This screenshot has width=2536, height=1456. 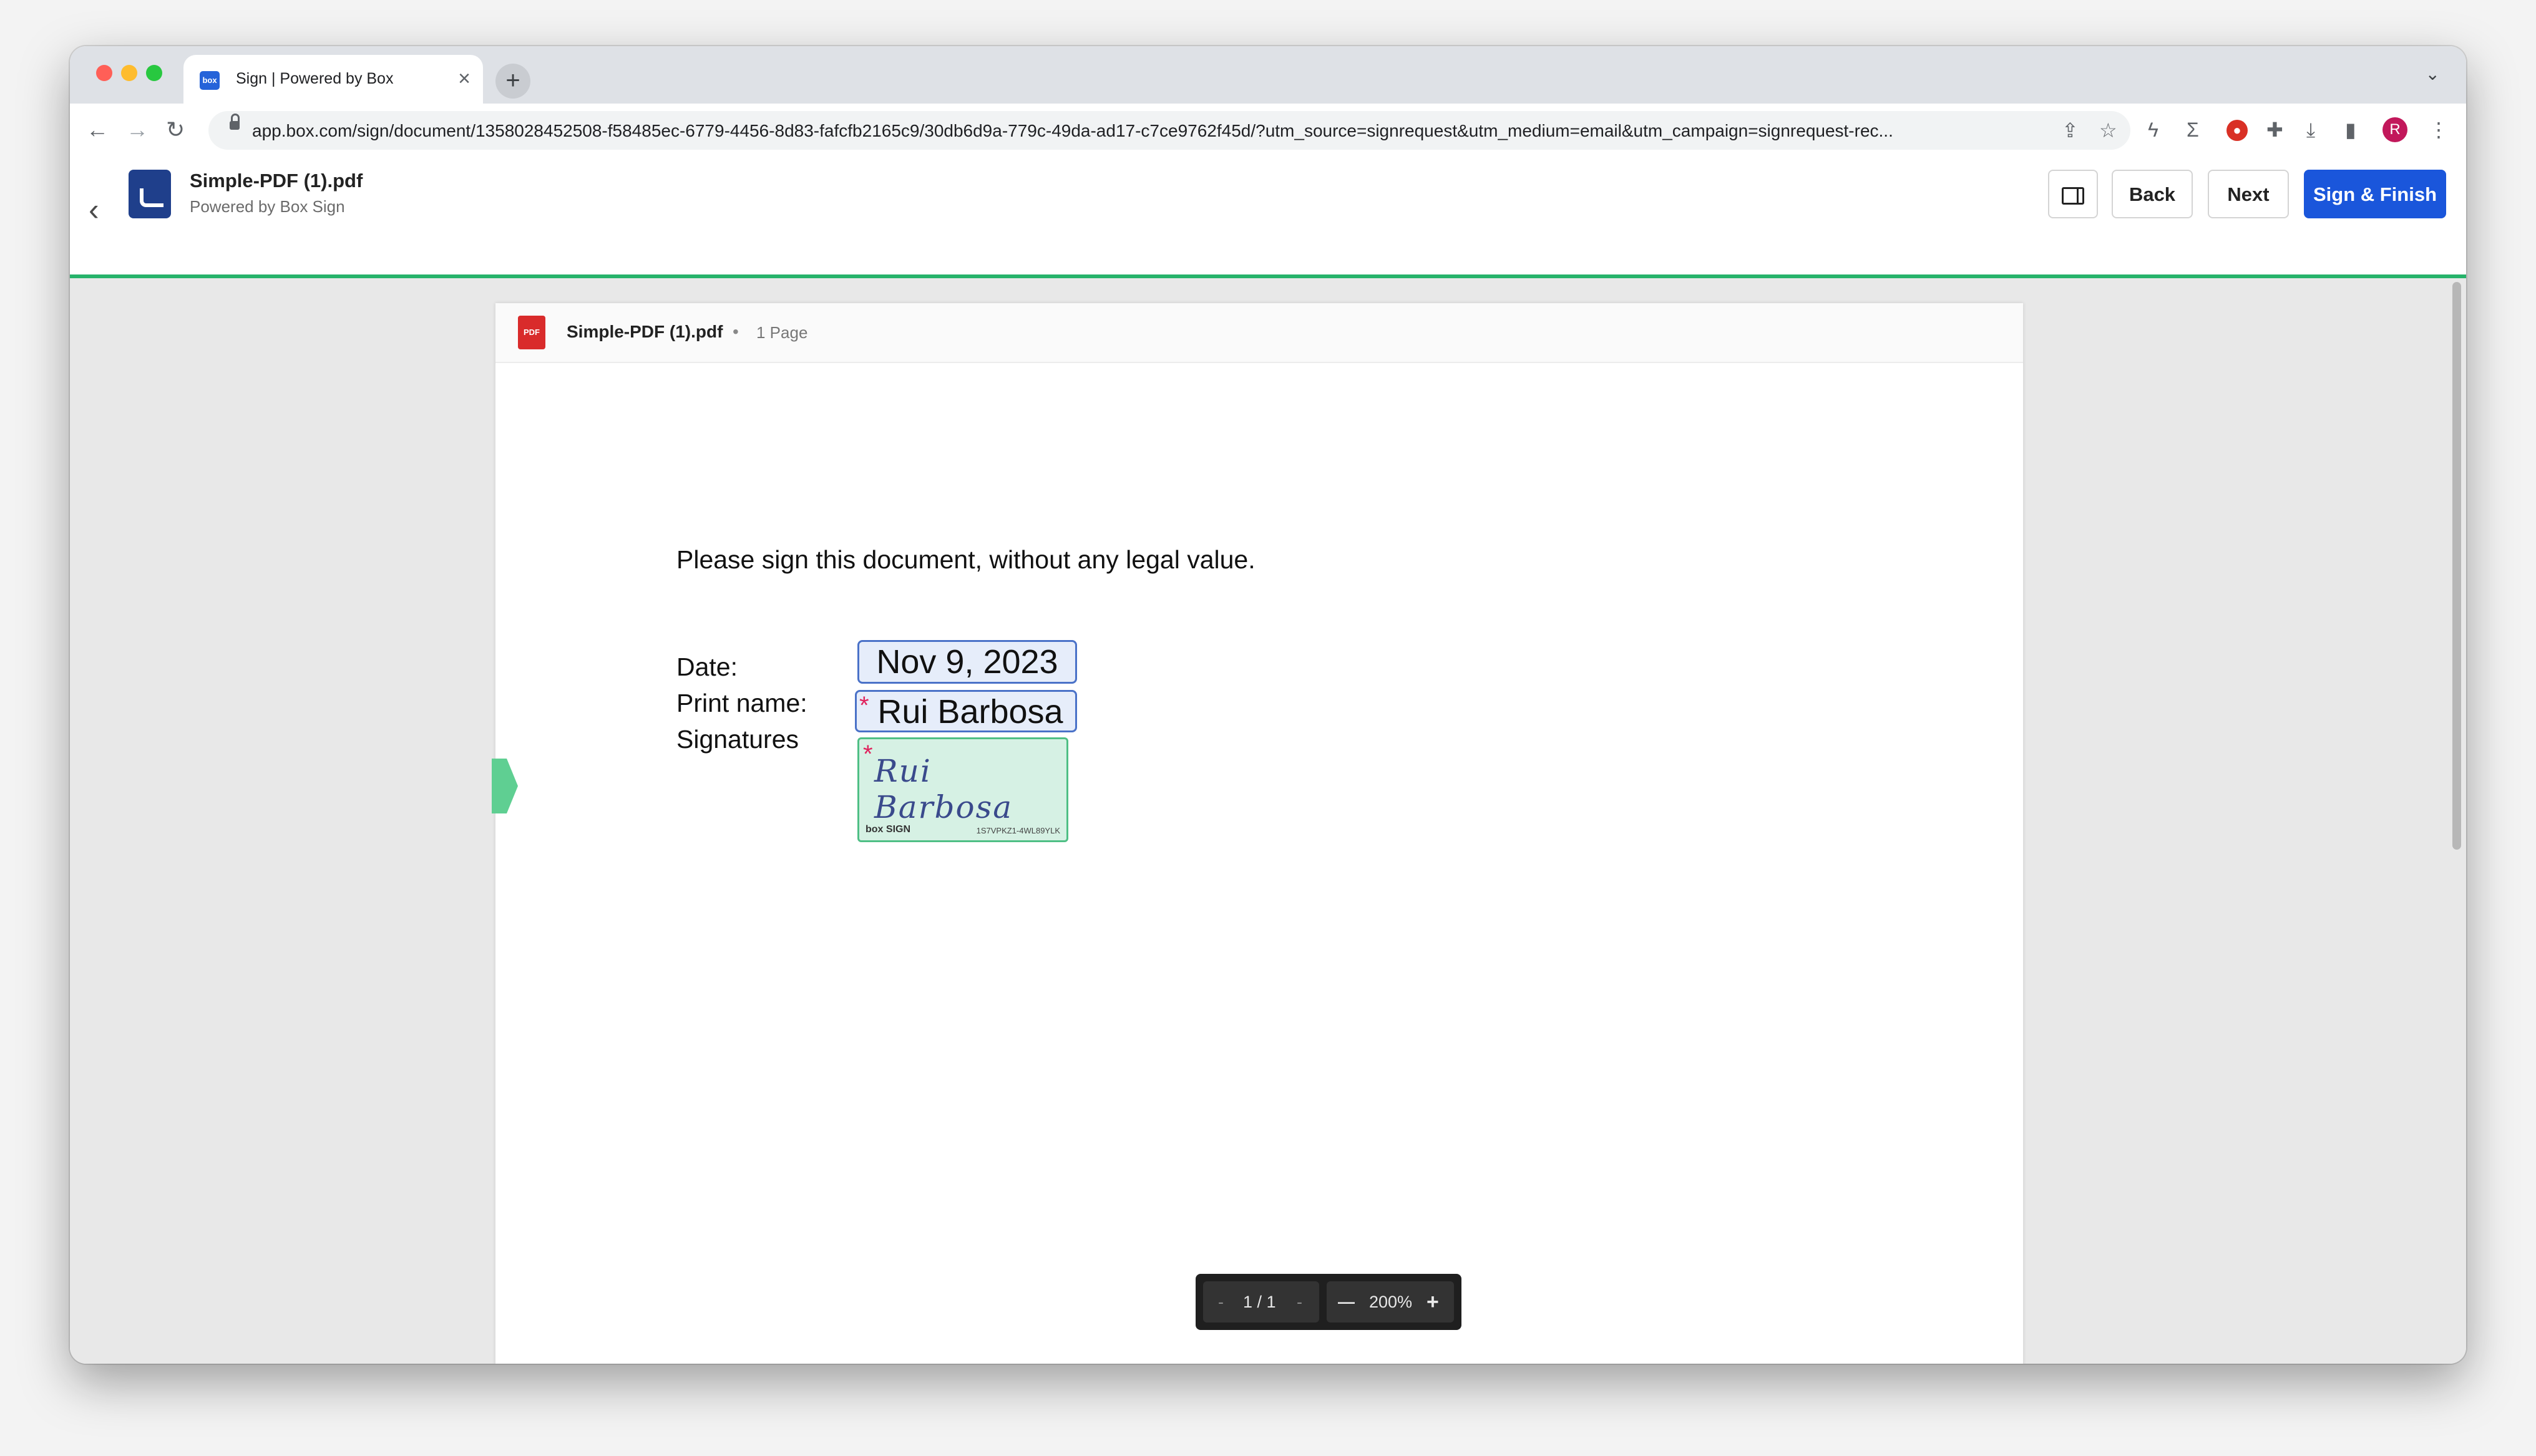 I want to click on zoom-controls: — 200% +, so click(x=1390, y=1302).